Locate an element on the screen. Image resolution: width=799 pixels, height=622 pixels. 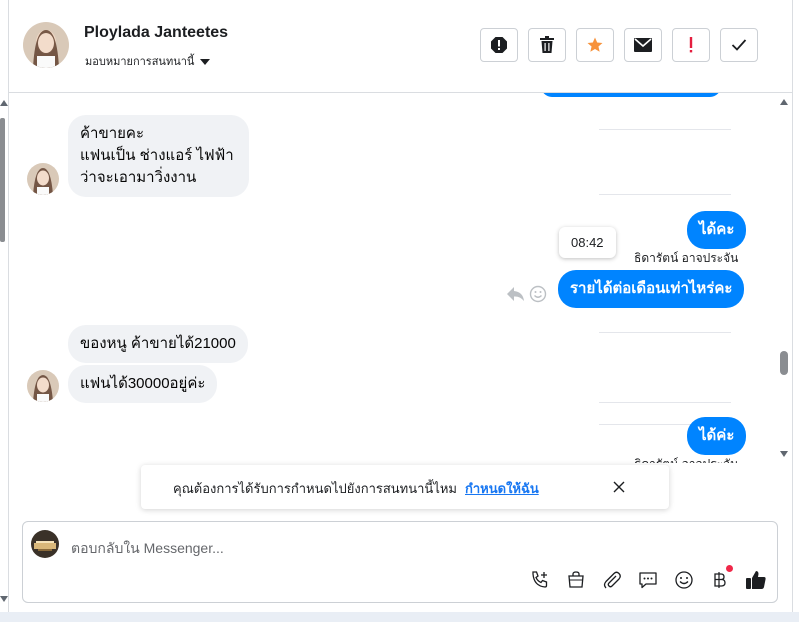
trash-icon is located at coordinates (547, 44).